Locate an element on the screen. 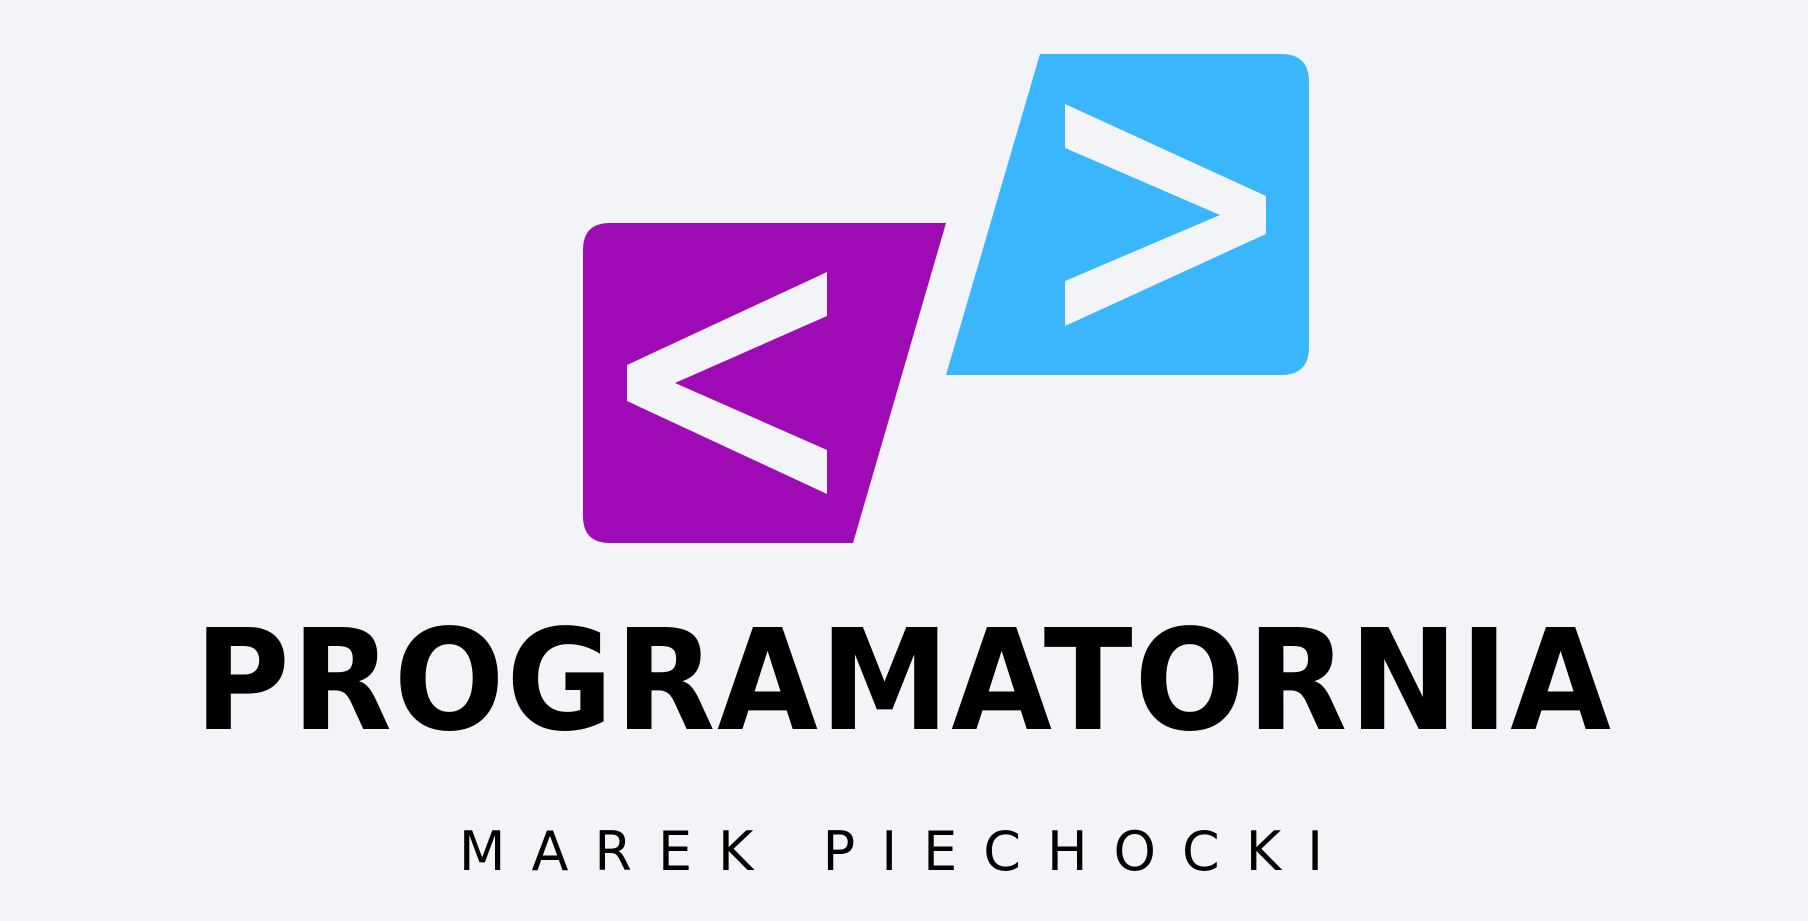 Image resolution: width=1808 pixels, height=921 pixels. brand-name: PROGRAMATORNIA is located at coordinates (904, 681).